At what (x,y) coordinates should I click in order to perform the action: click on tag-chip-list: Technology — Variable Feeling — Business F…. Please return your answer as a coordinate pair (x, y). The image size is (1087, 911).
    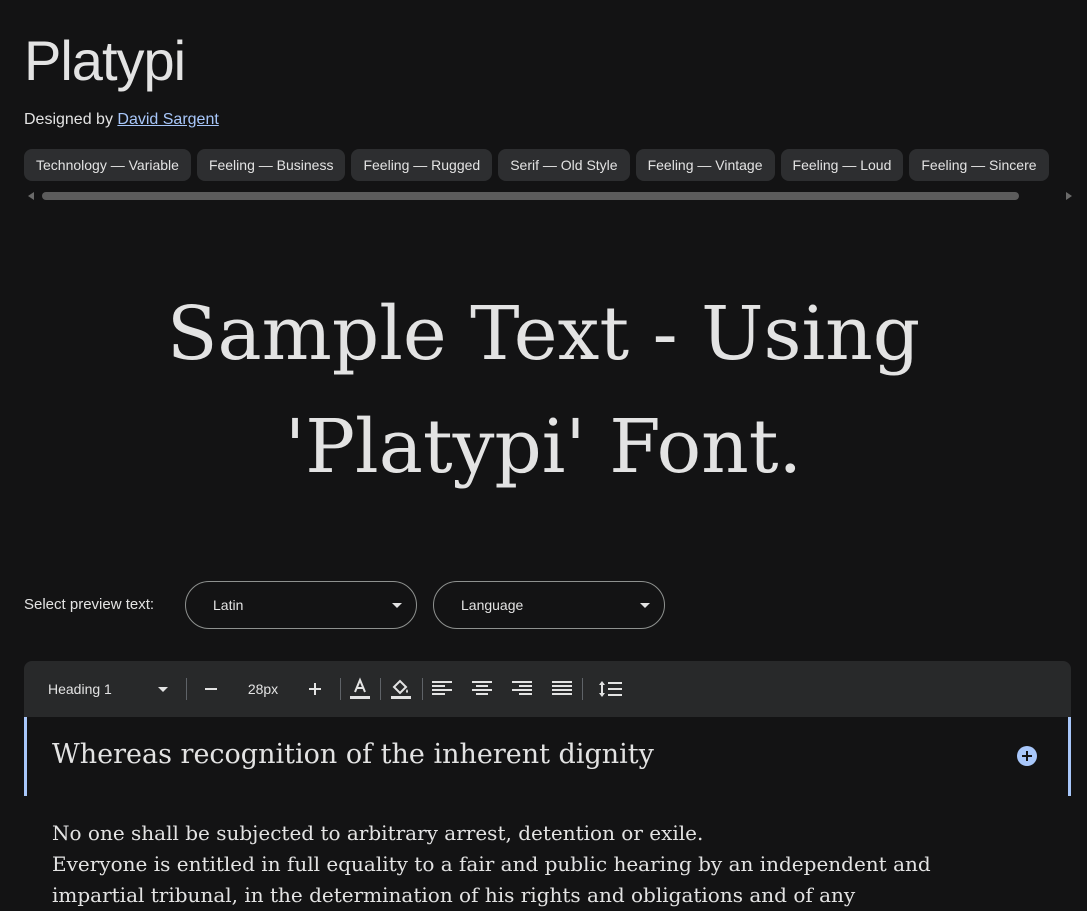
    Looking at the image, I should click on (555, 165).